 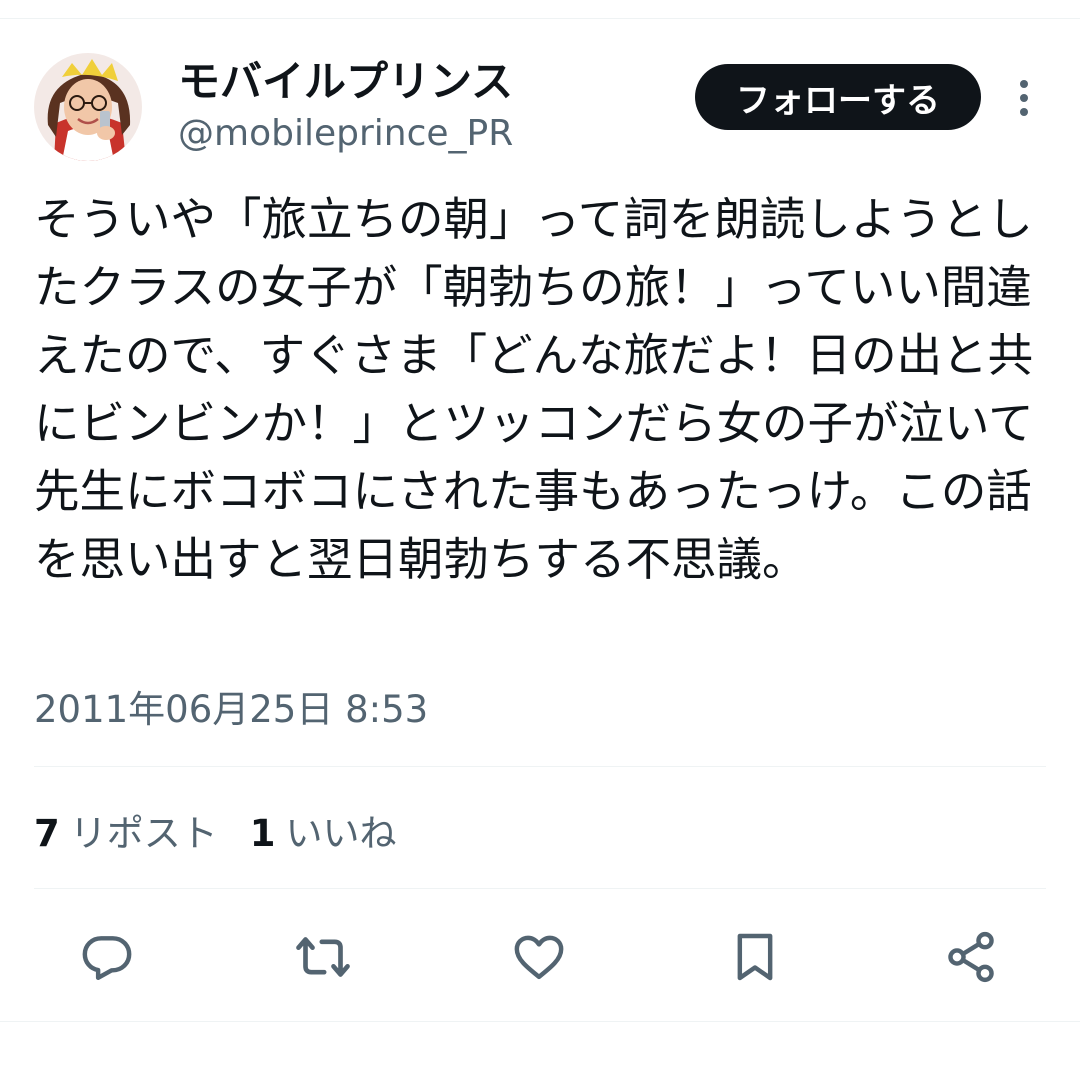 I want to click on repost-icon, so click(x=323, y=957).